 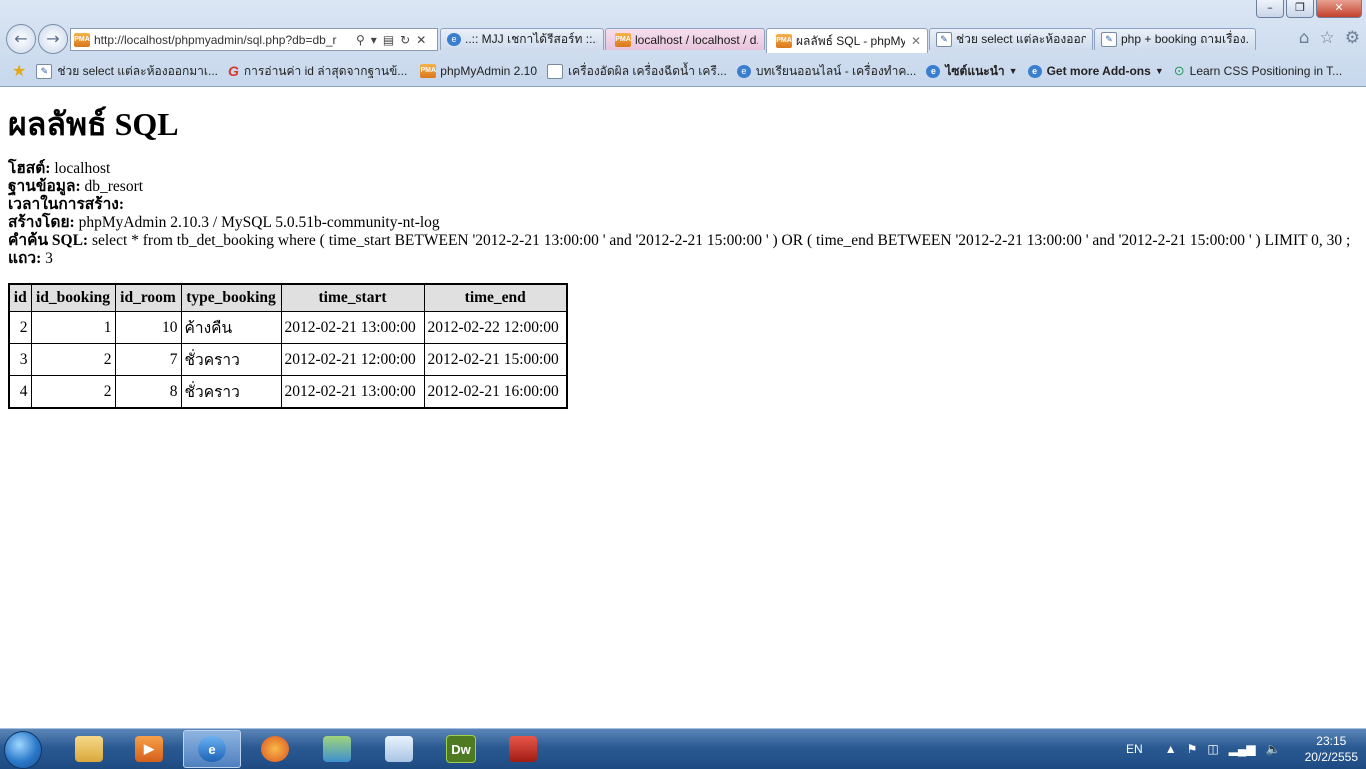 I want to click on column-header: time_start, so click(x=352, y=297).